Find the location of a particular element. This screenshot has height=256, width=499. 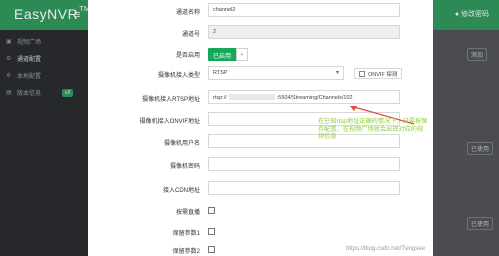

sidebar-item-local-config: ✲ 本地配置 is located at coordinates (44, 75).